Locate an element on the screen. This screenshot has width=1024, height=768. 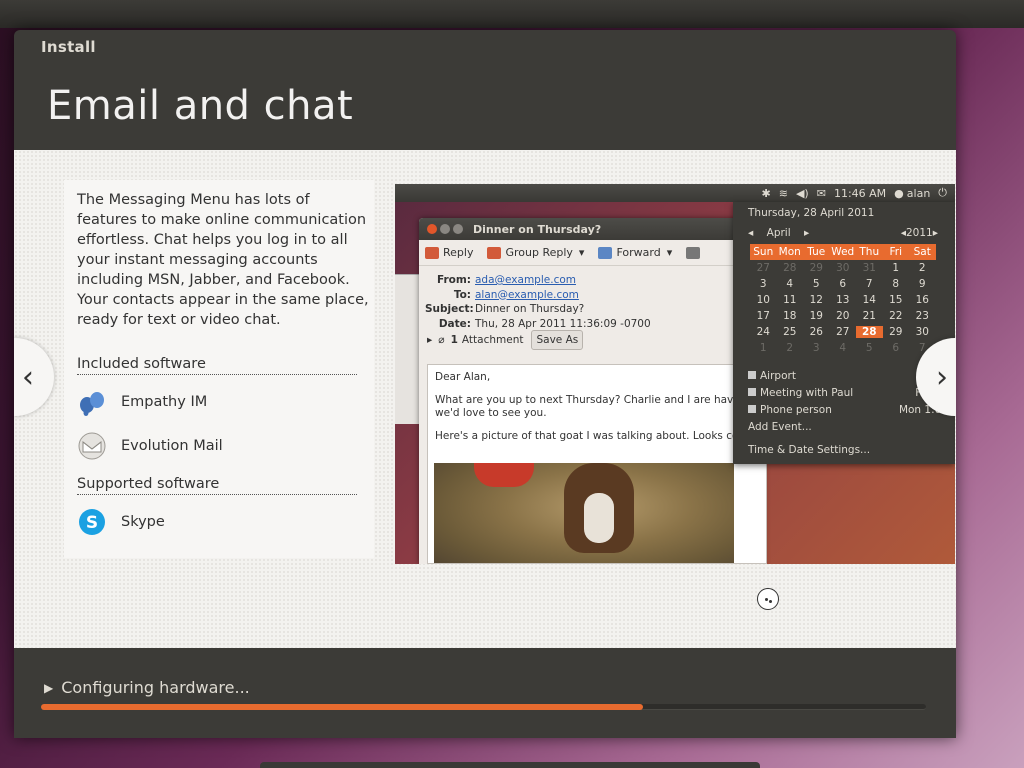
from-address: ada@example.com is located at coordinates (525, 280).